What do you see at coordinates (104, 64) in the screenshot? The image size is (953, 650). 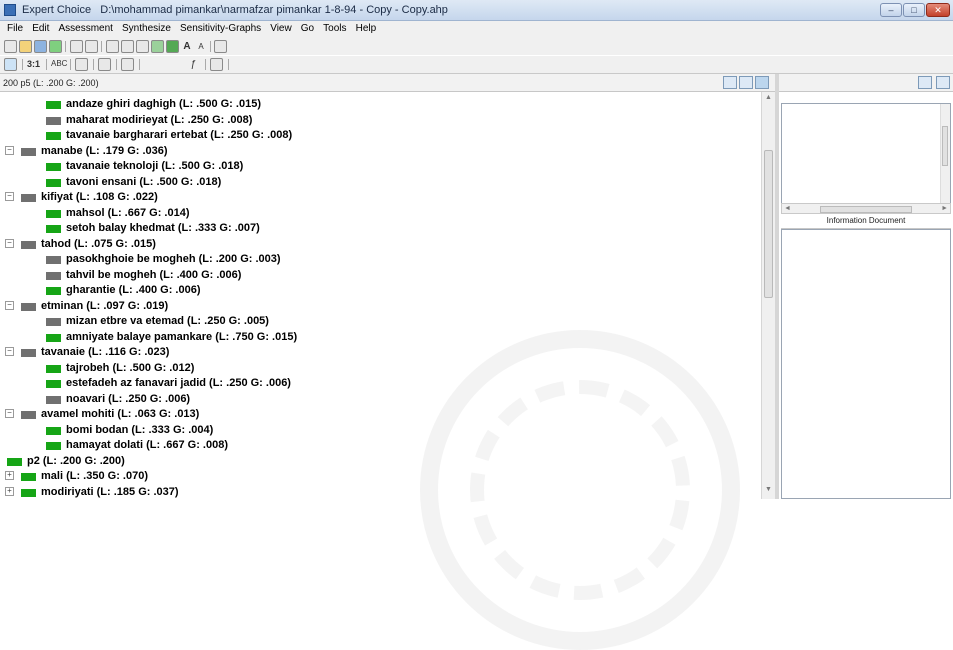 I see `sort-icon` at bounding box center [104, 64].